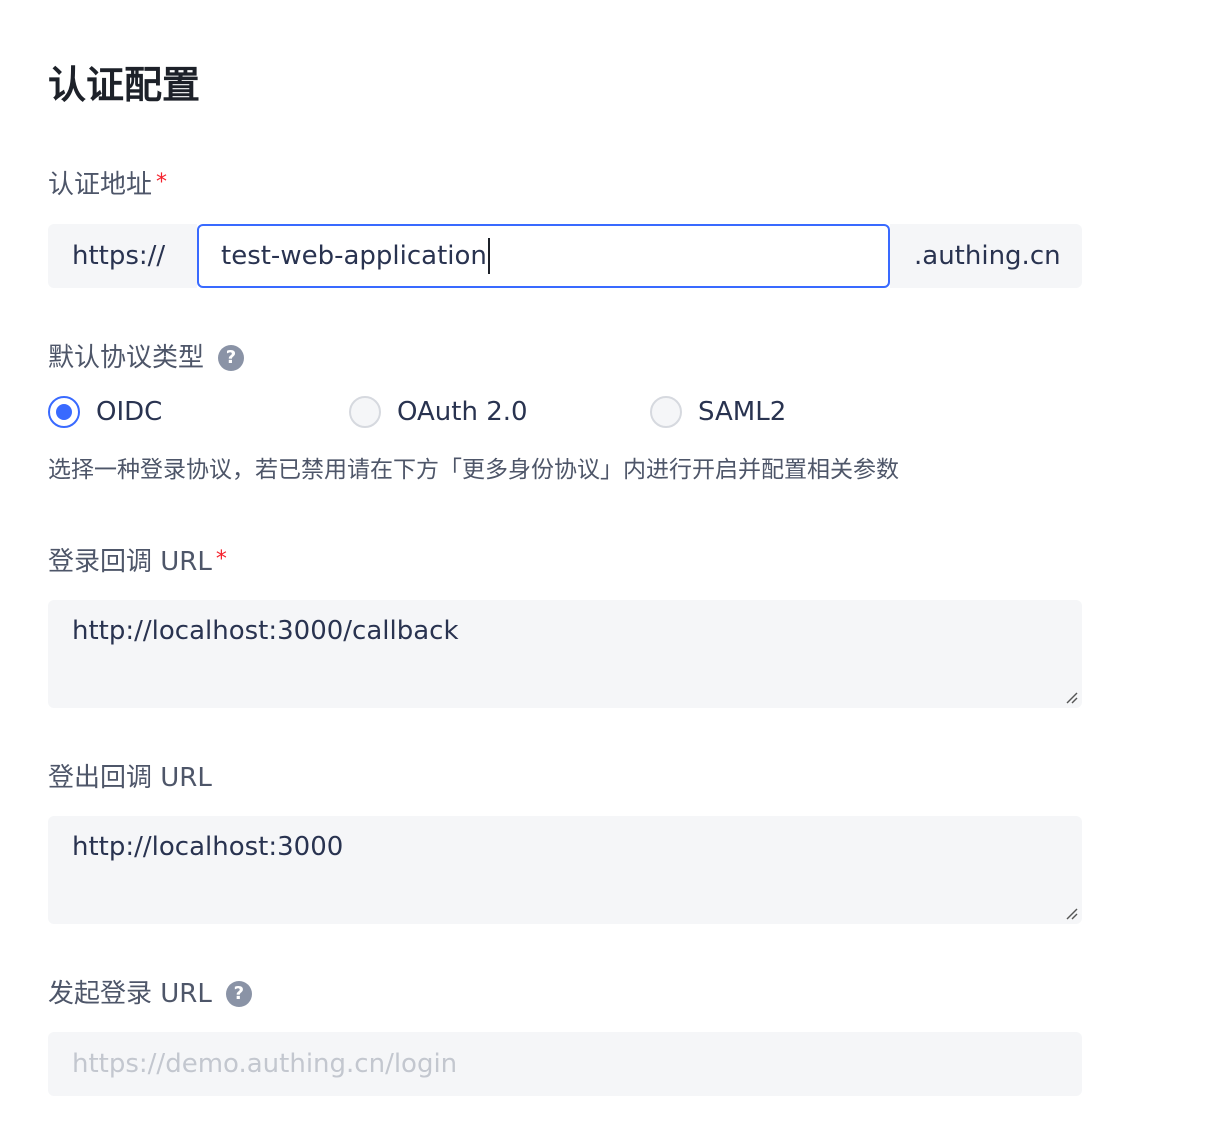 The image size is (1218, 1144). What do you see at coordinates (100, 185) in the screenshot?
I see `auth-address-label-text: 认证地址` at bounding box center [100, 185].